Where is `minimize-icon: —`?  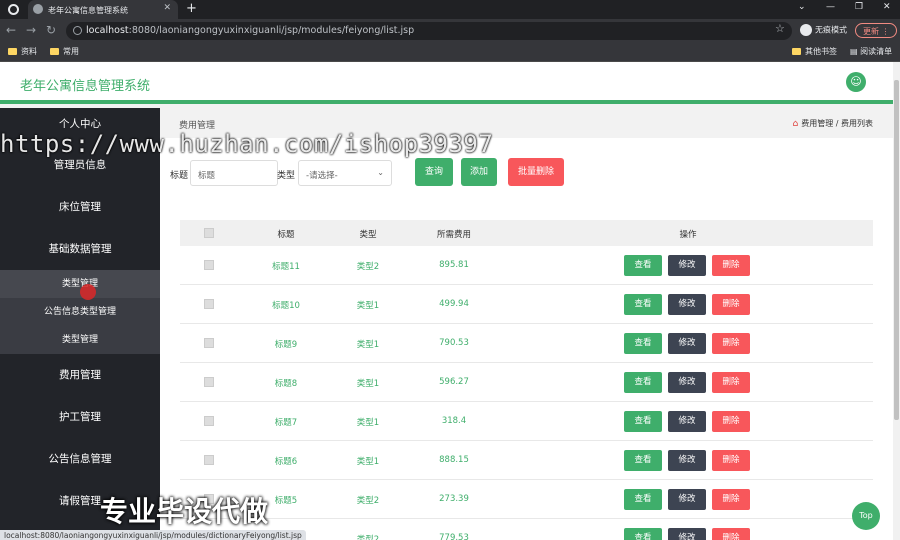 minimize-icon: — is located at coordinates (830, 7).